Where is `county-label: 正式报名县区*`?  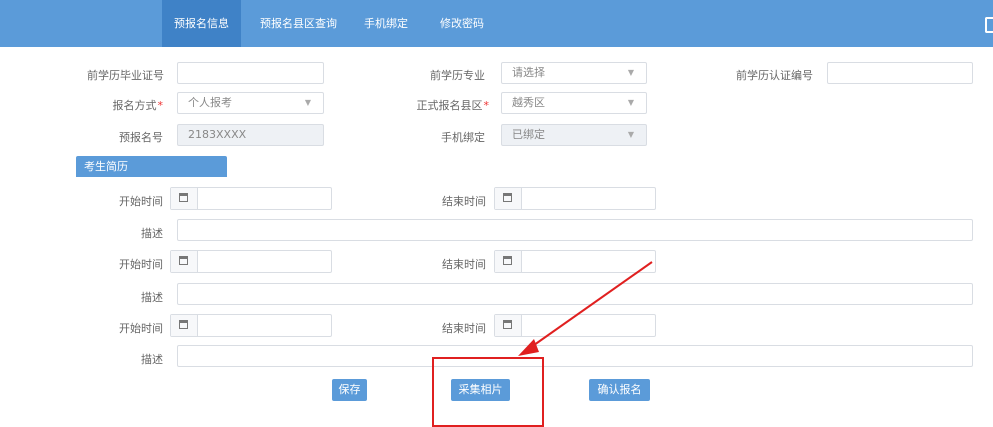 county-label: 正式报名县区* is located at coordinates (442, 105).